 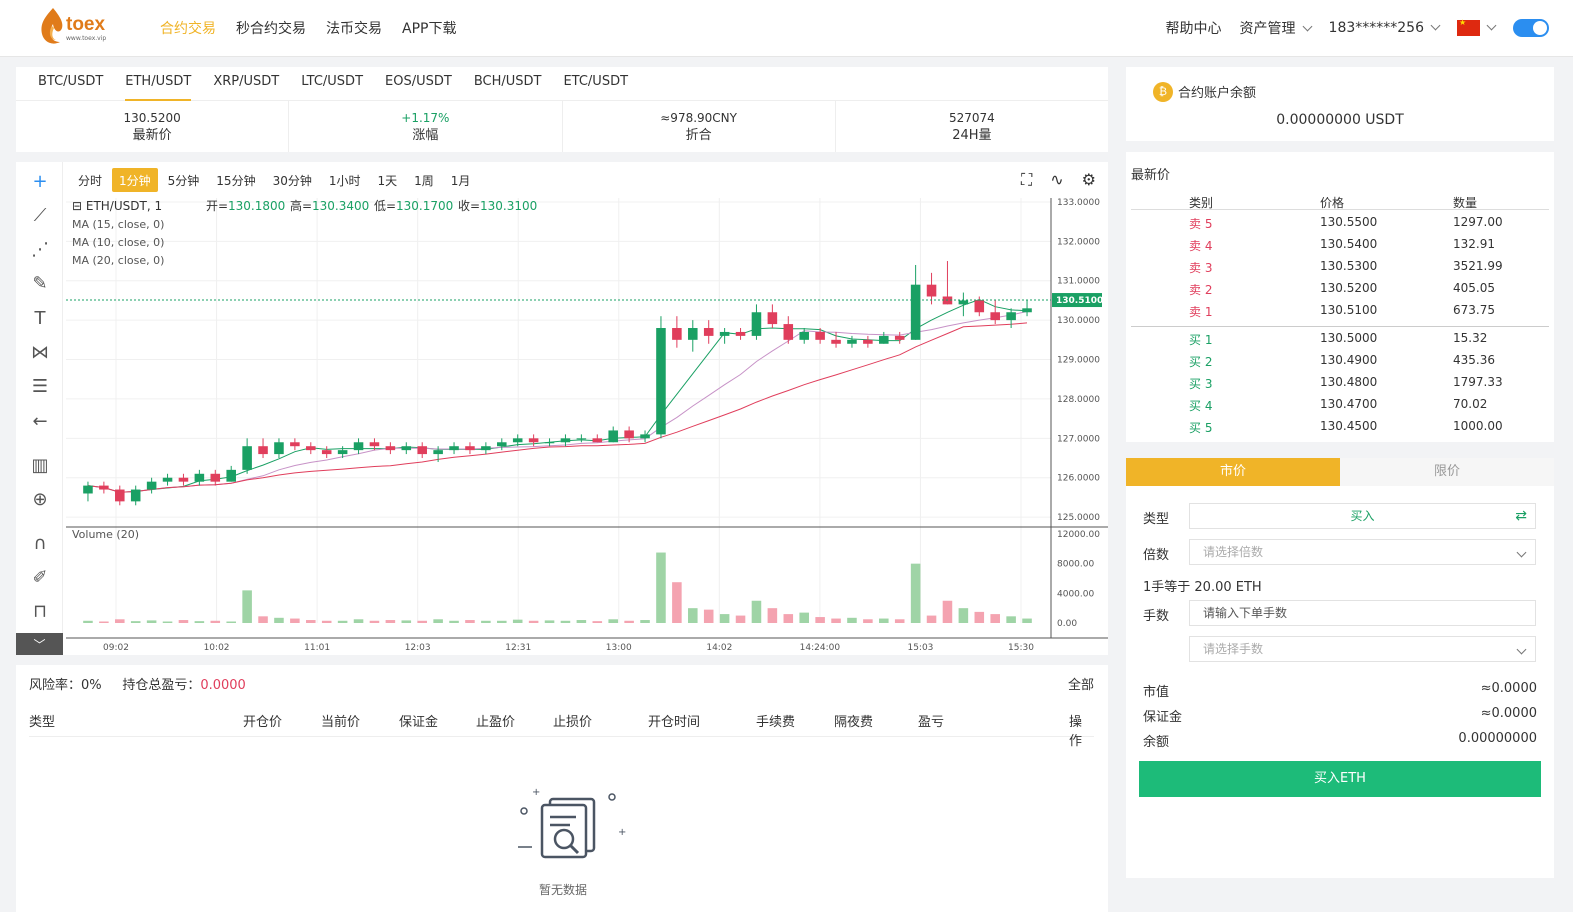 What do you see at coordinates (508, 84) in the screenshot?
I see `pair-tab: BCH/USDT` at bounding box center [508, 84].